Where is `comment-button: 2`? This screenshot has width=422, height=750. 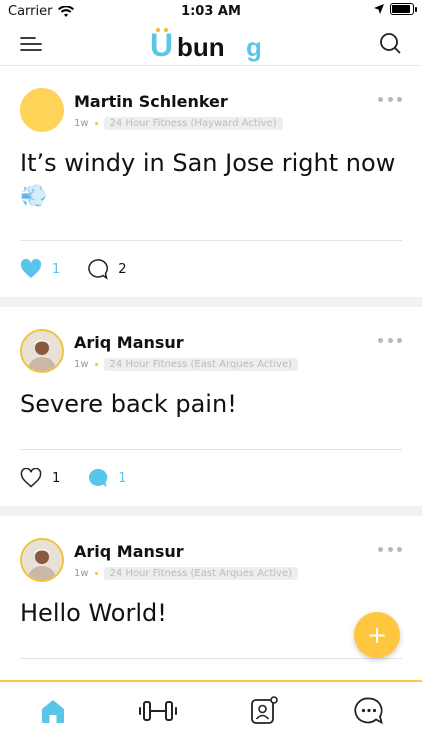 comment-button: 2 is located at coordinates (106, 269).